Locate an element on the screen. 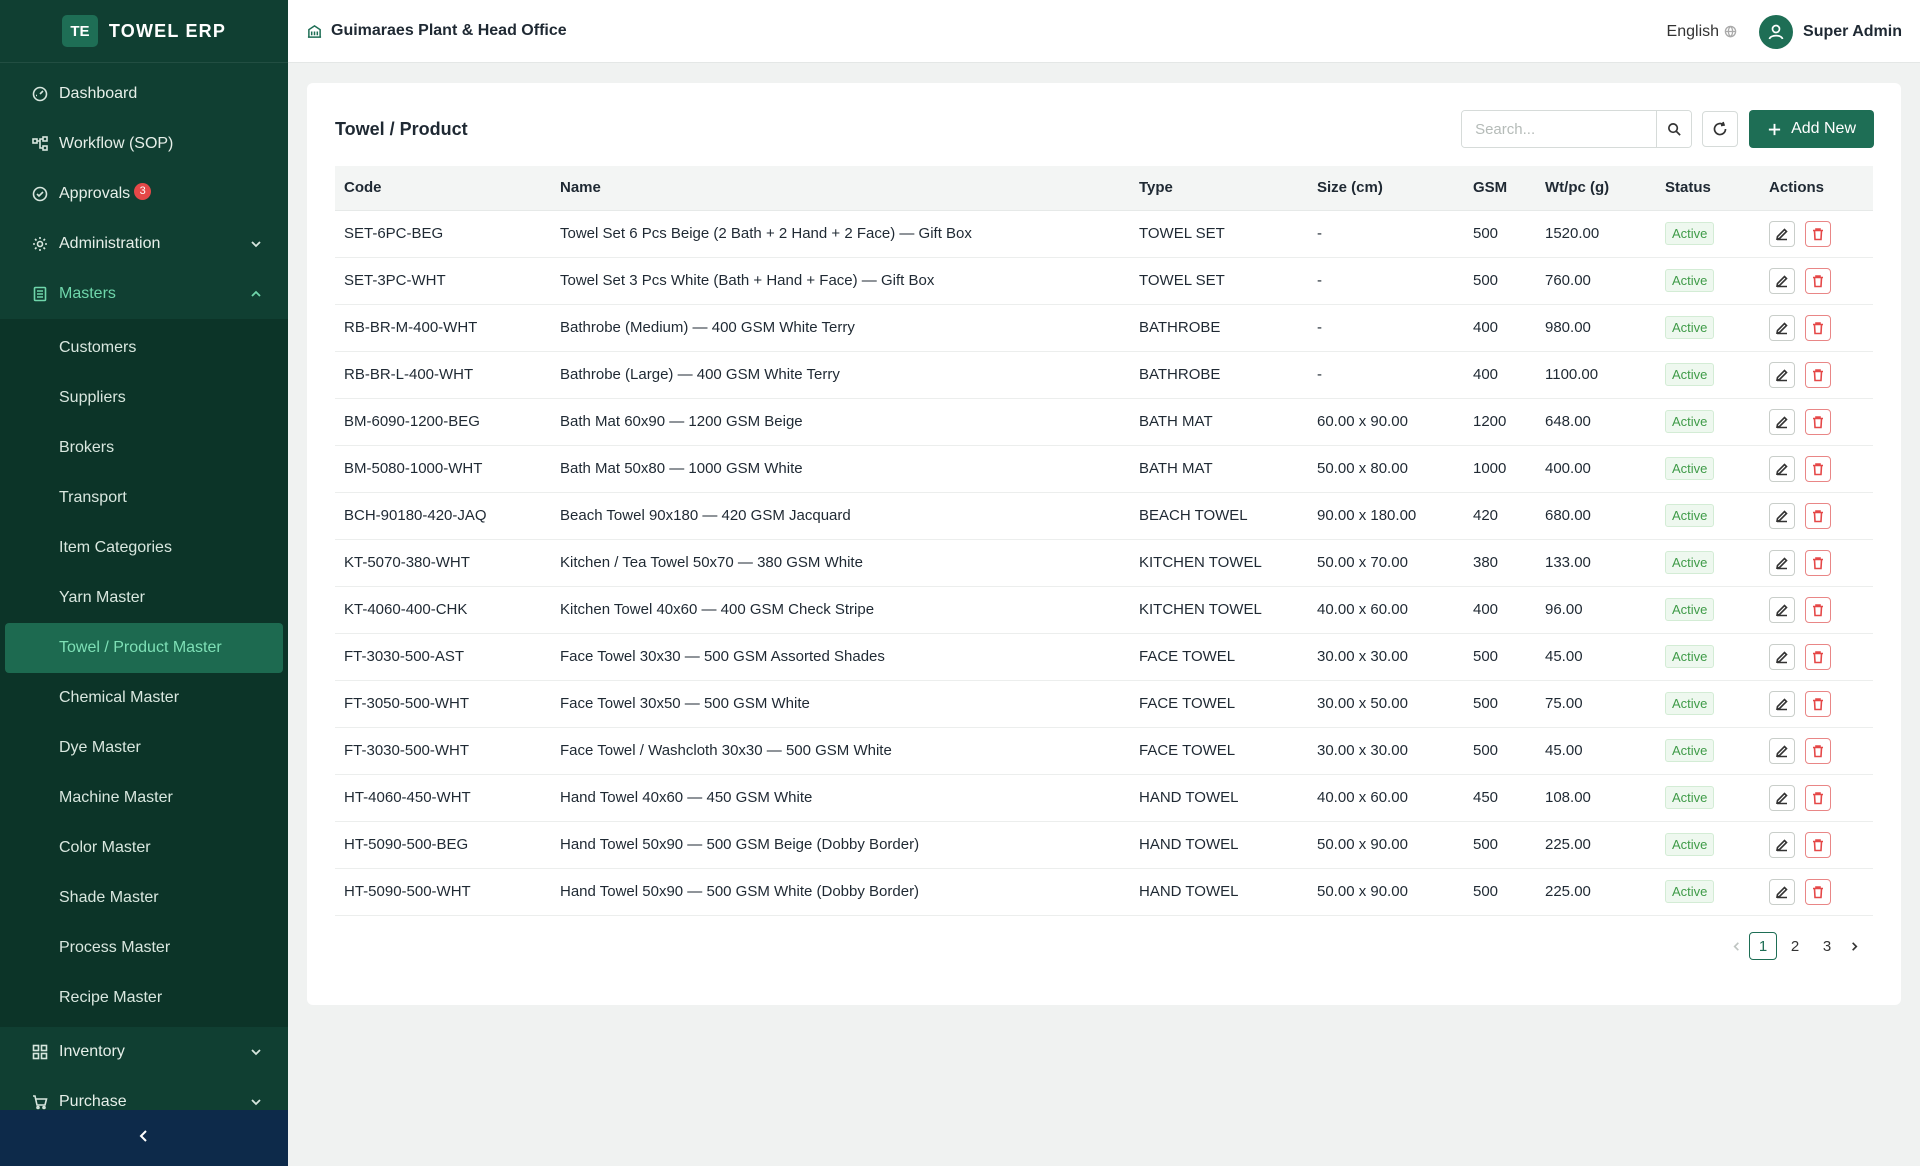 This screenshot has width=1920, height=1166. trash-icon is located at coordinates (1818, 468).